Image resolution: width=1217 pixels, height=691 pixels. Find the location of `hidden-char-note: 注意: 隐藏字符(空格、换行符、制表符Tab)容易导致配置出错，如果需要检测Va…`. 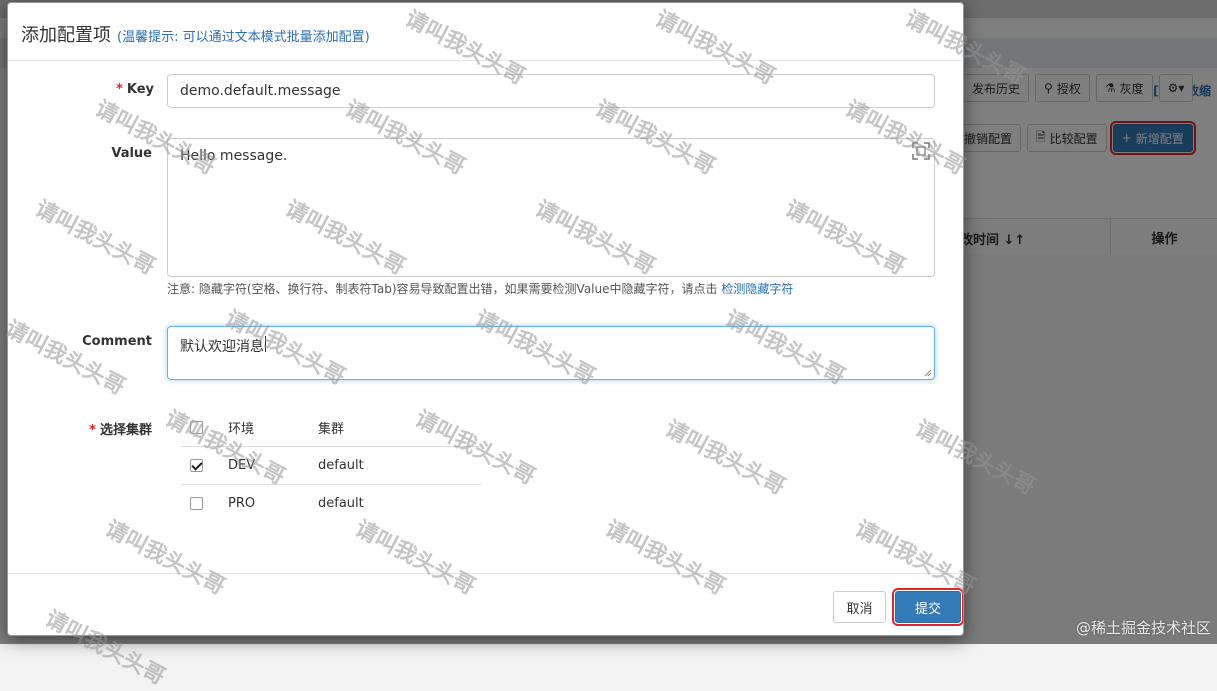

hidden-char-note: 注意: 隐藏字符(空格、换行符、制表符Tab)容易导致配置出错，如果需要检测Va… is located at coordinates (480, 289).